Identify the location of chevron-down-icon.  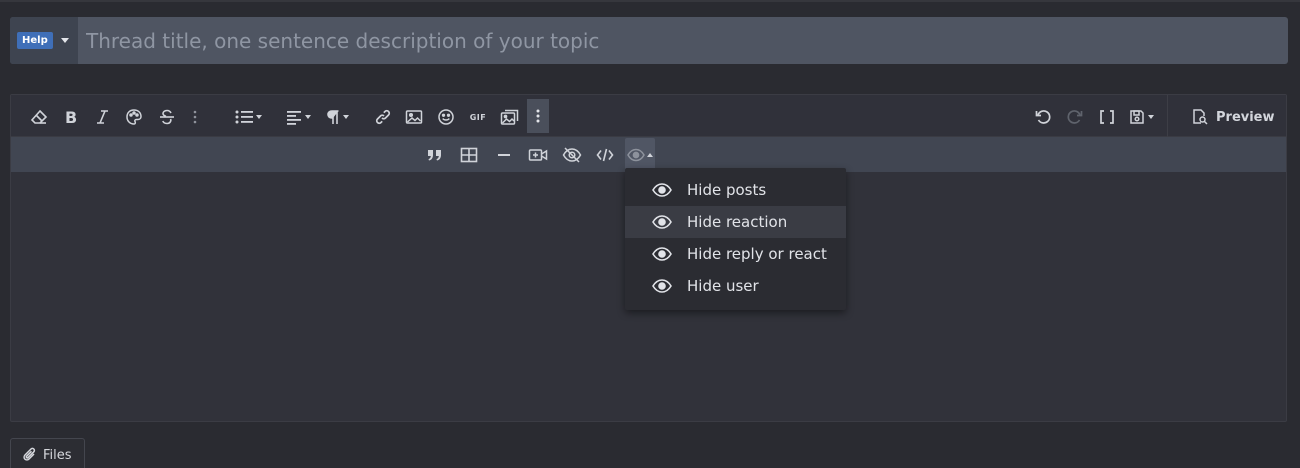
(64, 40).